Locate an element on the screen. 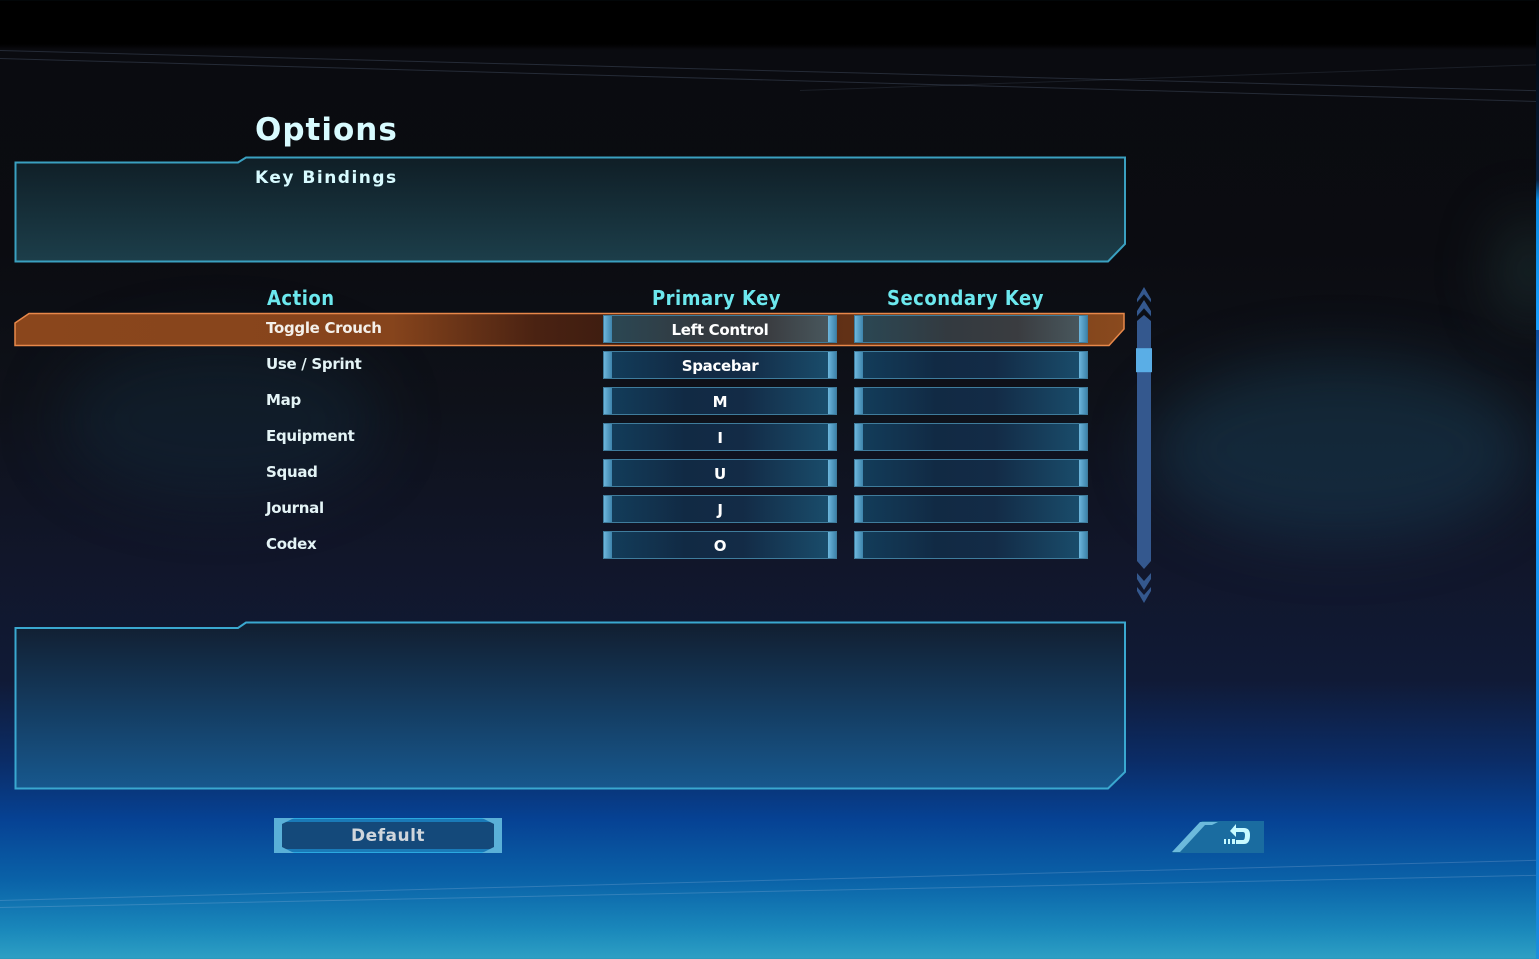 This screenshot has width=1539, height=959. primary-key-value: Left Control is located at coordinates (720, 330).